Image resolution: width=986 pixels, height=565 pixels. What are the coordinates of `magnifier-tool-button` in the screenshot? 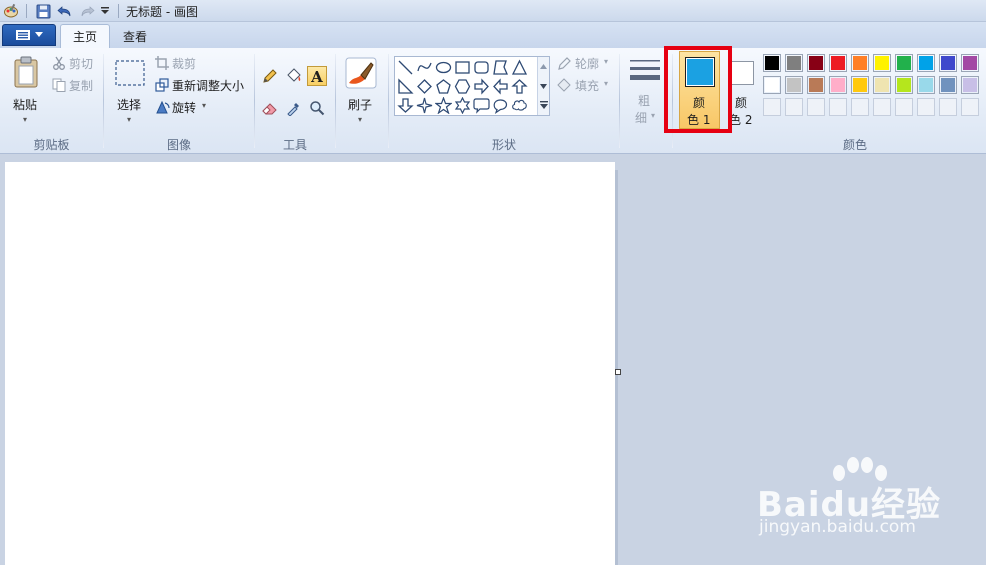 It's located at (317, 108).